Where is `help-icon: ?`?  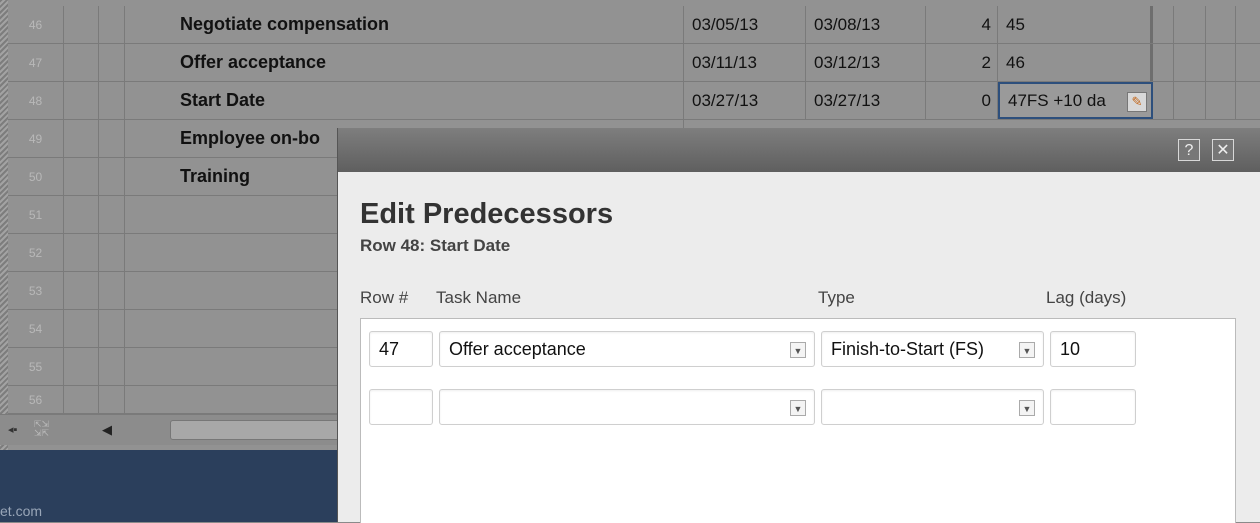 help-icon: ? is located at coordinates (1189, 150).